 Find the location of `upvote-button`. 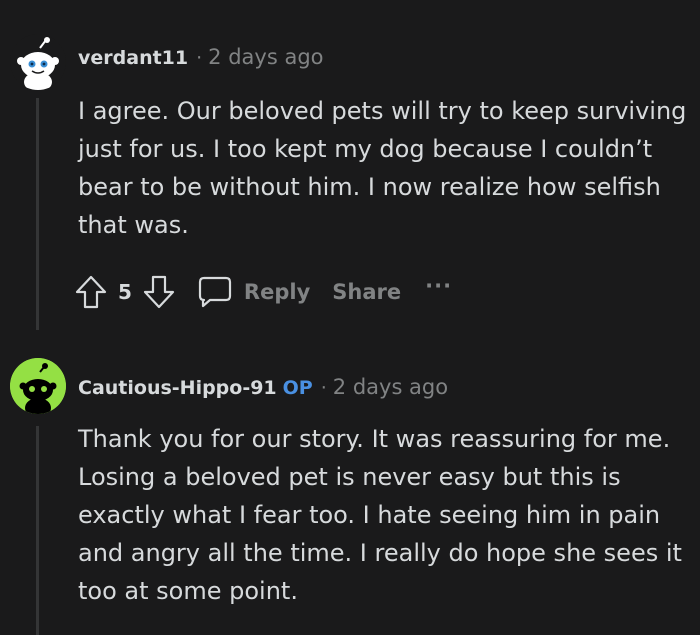

upvote-button is located at coordinates (91, 292).